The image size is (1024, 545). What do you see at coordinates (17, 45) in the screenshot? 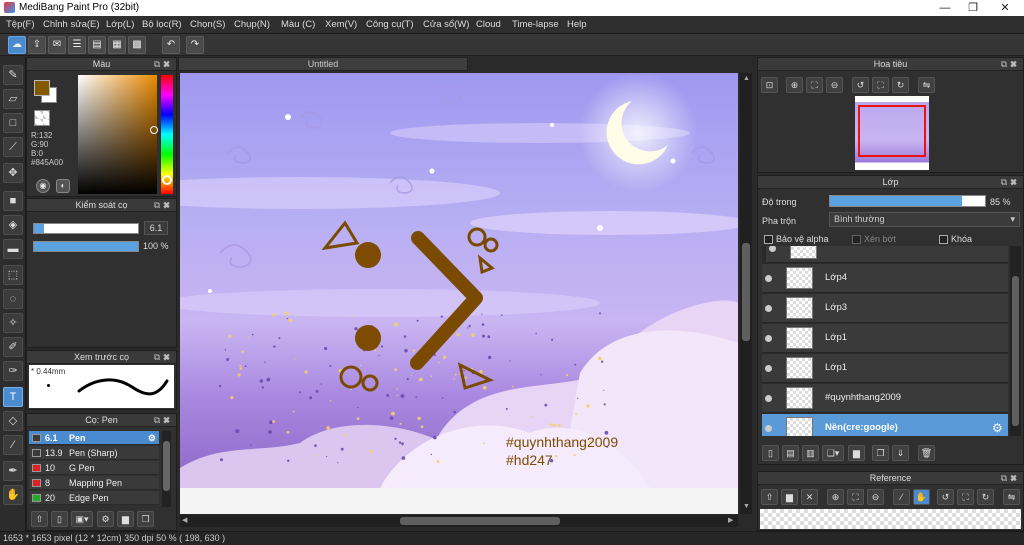
I see `cloud-icon: ☁` at bounding box center [17, 45].